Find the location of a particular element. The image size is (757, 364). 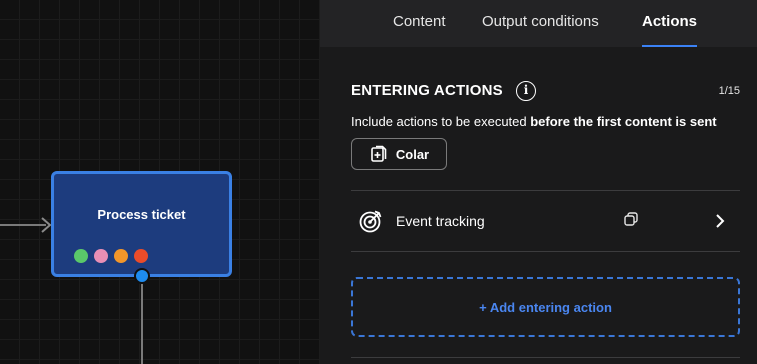

action-label: Event tracking is located at coordinates (440, 221).